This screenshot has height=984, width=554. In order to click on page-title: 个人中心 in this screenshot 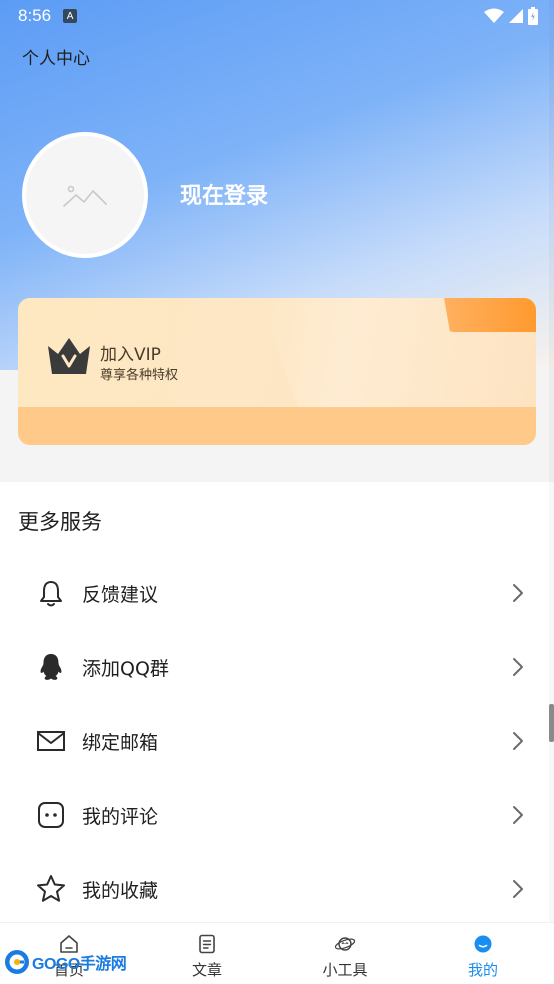, I will do `click(56, 59)`.